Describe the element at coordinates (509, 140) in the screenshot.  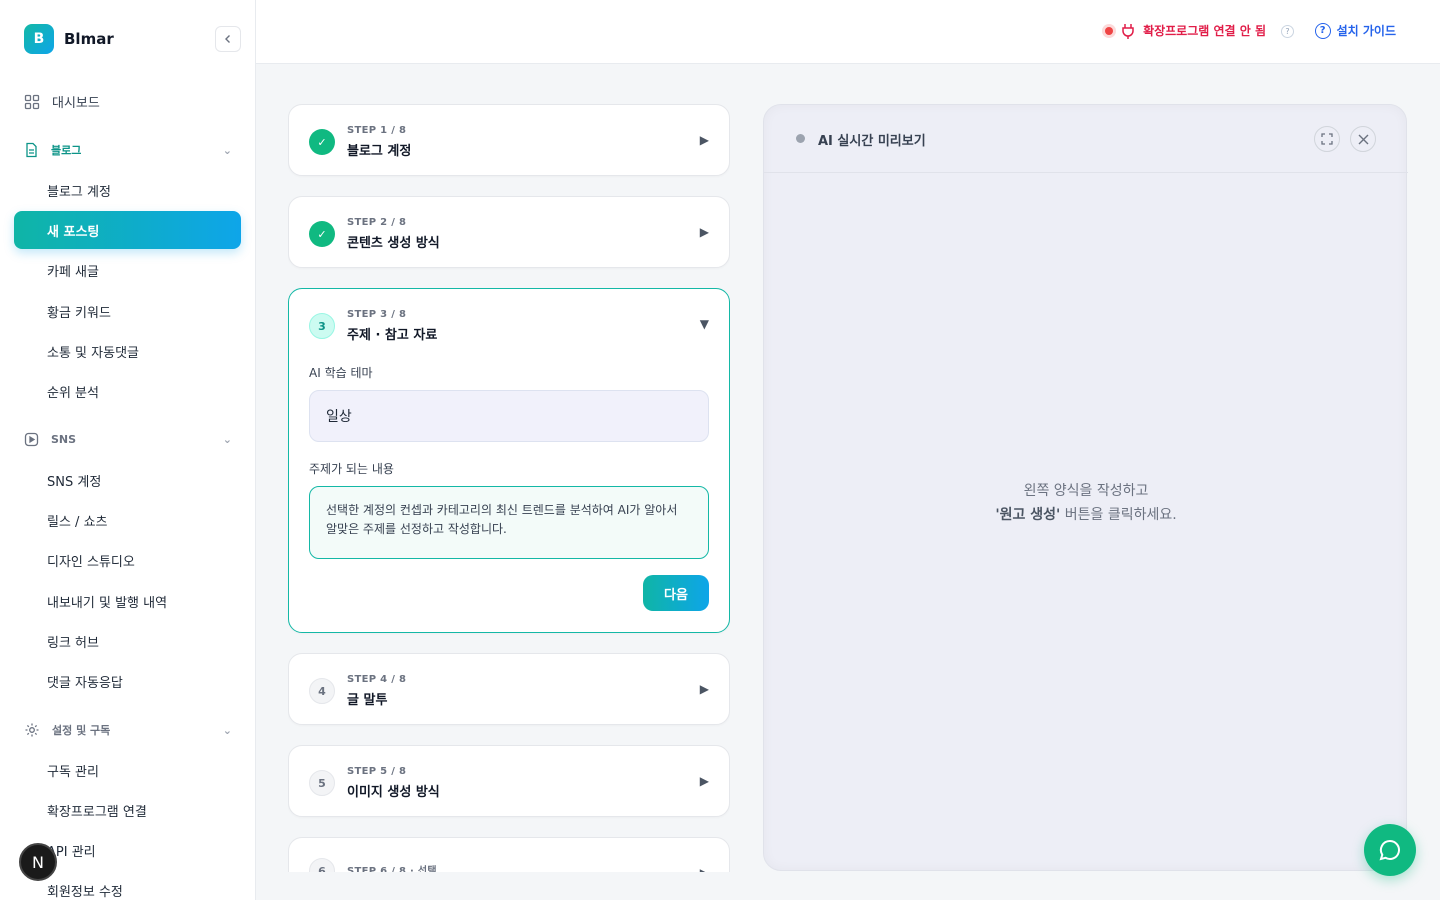
I see `step-card-1: ✓ STEP 1 / 8 블로그 계정 ▶` at that location.